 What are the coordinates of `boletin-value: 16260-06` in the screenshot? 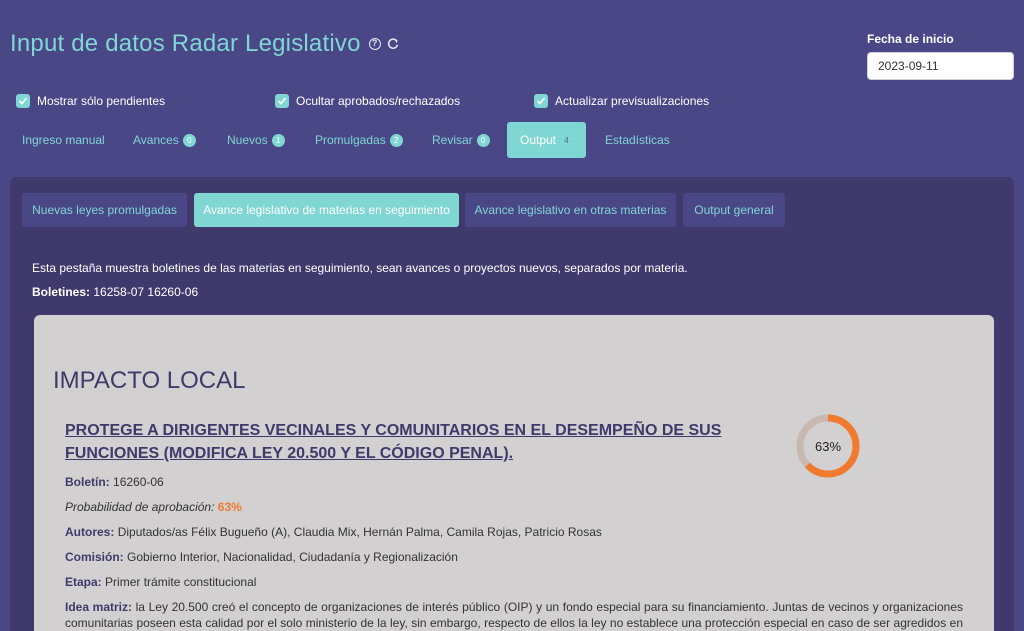 It's located at (138, 482).